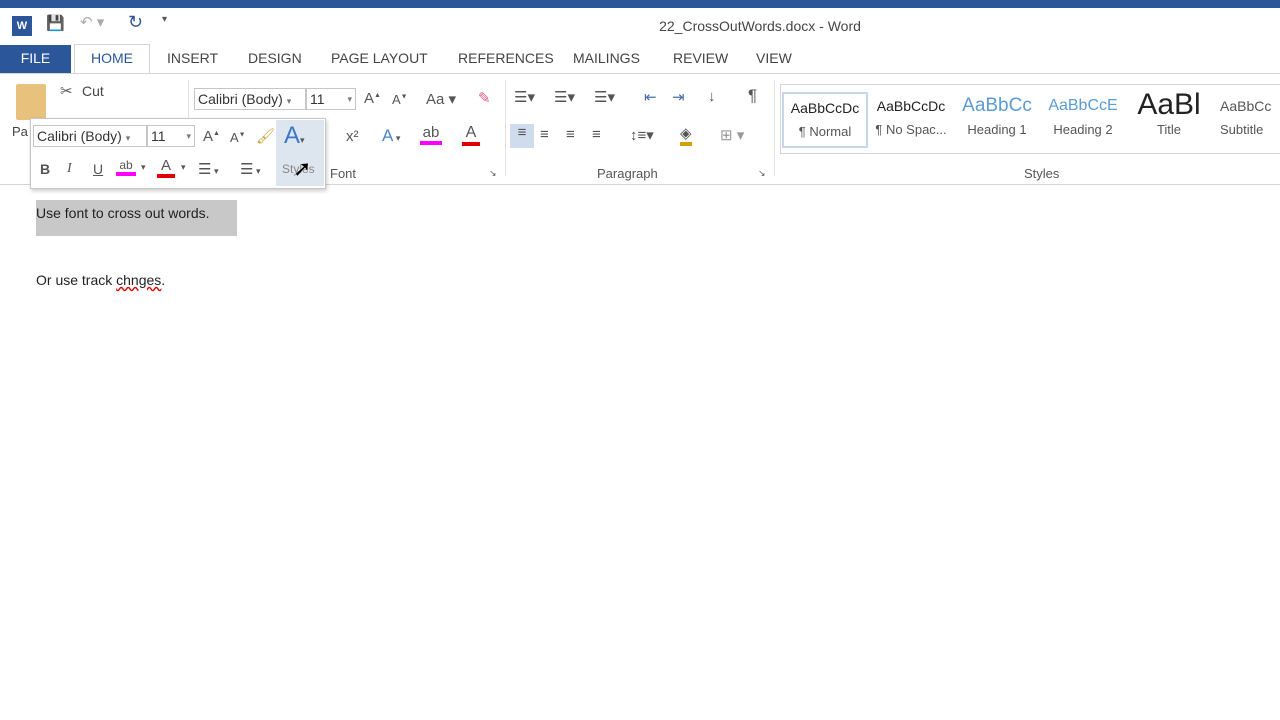 This screenshot has height=720, width=1280. I want to click on mini-font-name-box: Calibri (Body) ▾, so click(90, 136).